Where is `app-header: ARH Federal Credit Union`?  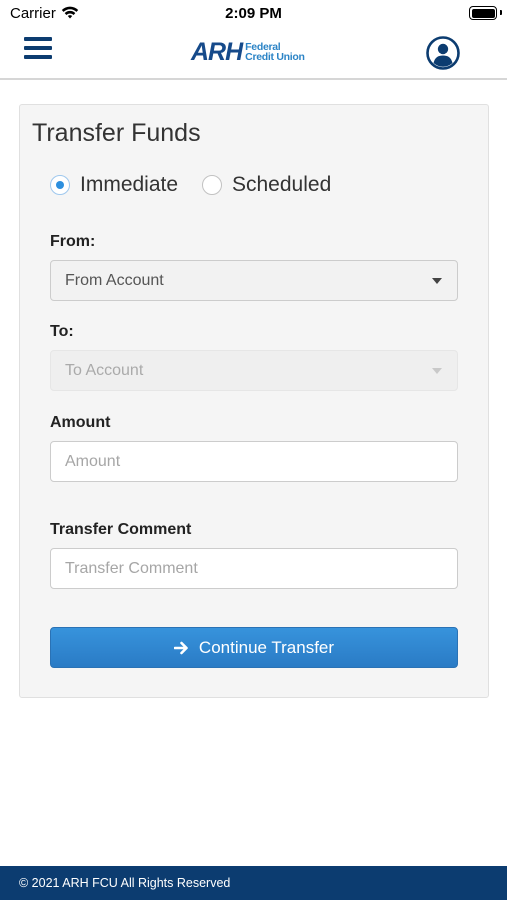 app-header: ARH Federal Credit Union is located at coordinates (253, 55).